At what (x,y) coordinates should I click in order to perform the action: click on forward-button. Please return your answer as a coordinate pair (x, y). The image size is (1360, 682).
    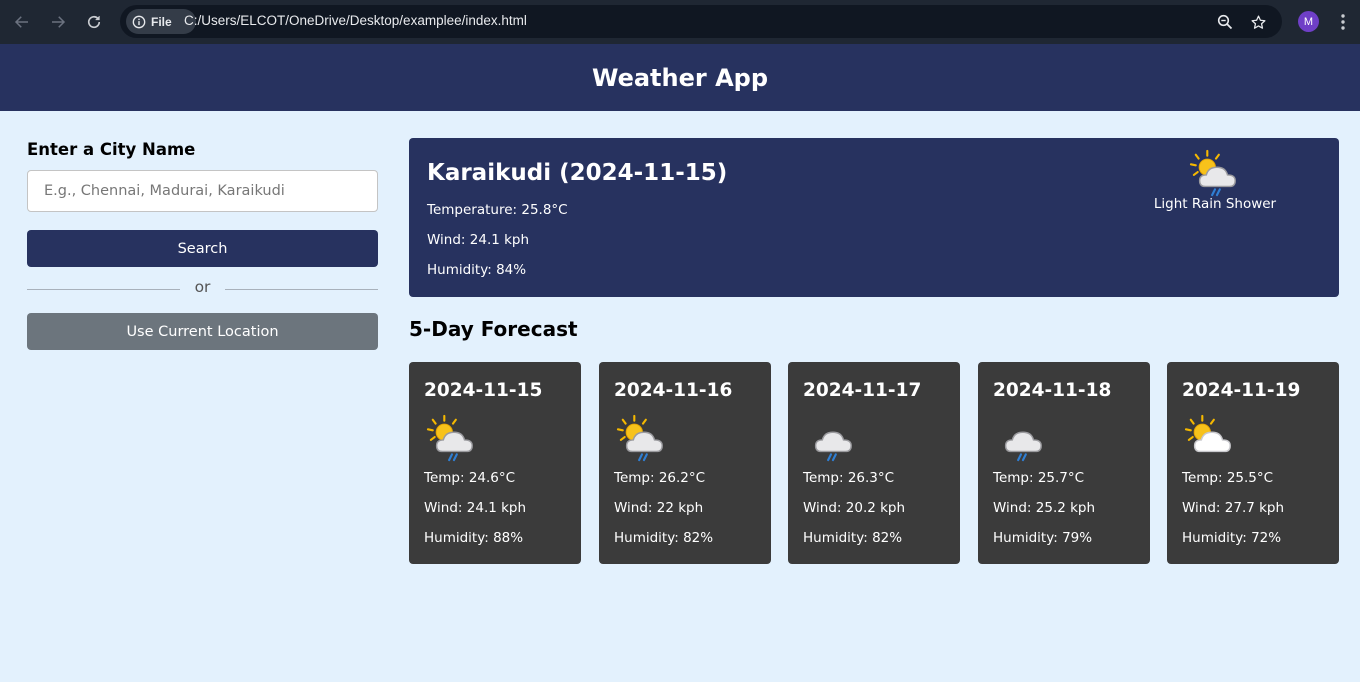
    Looking at the image, I should click on (58, 22).